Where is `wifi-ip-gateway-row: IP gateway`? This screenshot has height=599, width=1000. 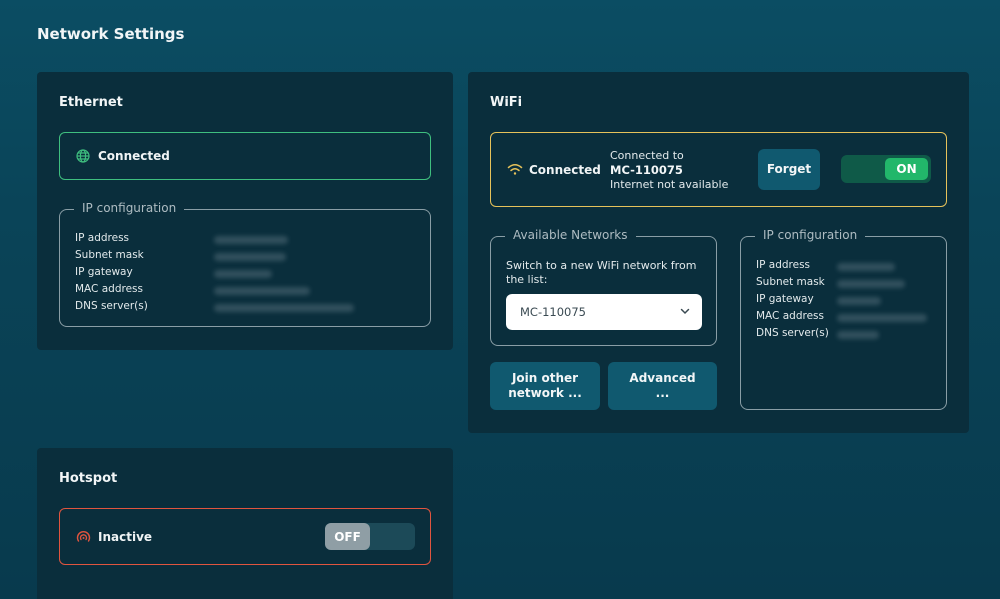 wifi-ip-gateway-row: IP gateway is located at coordinates (785, 299).